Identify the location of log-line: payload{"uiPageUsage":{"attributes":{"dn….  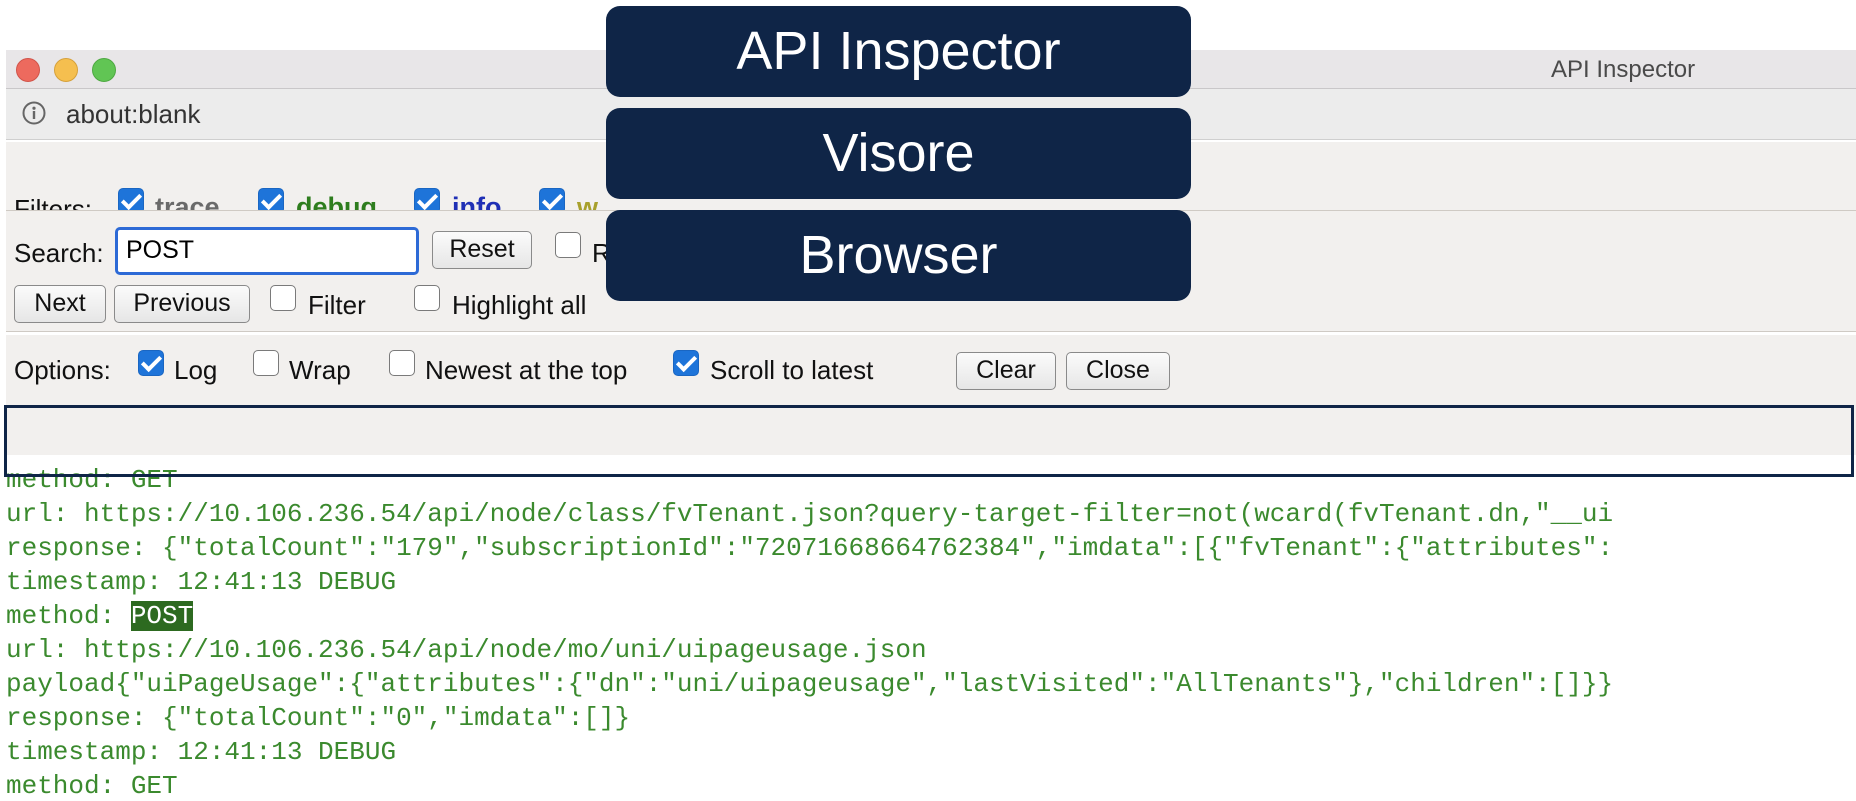
(810, 684).